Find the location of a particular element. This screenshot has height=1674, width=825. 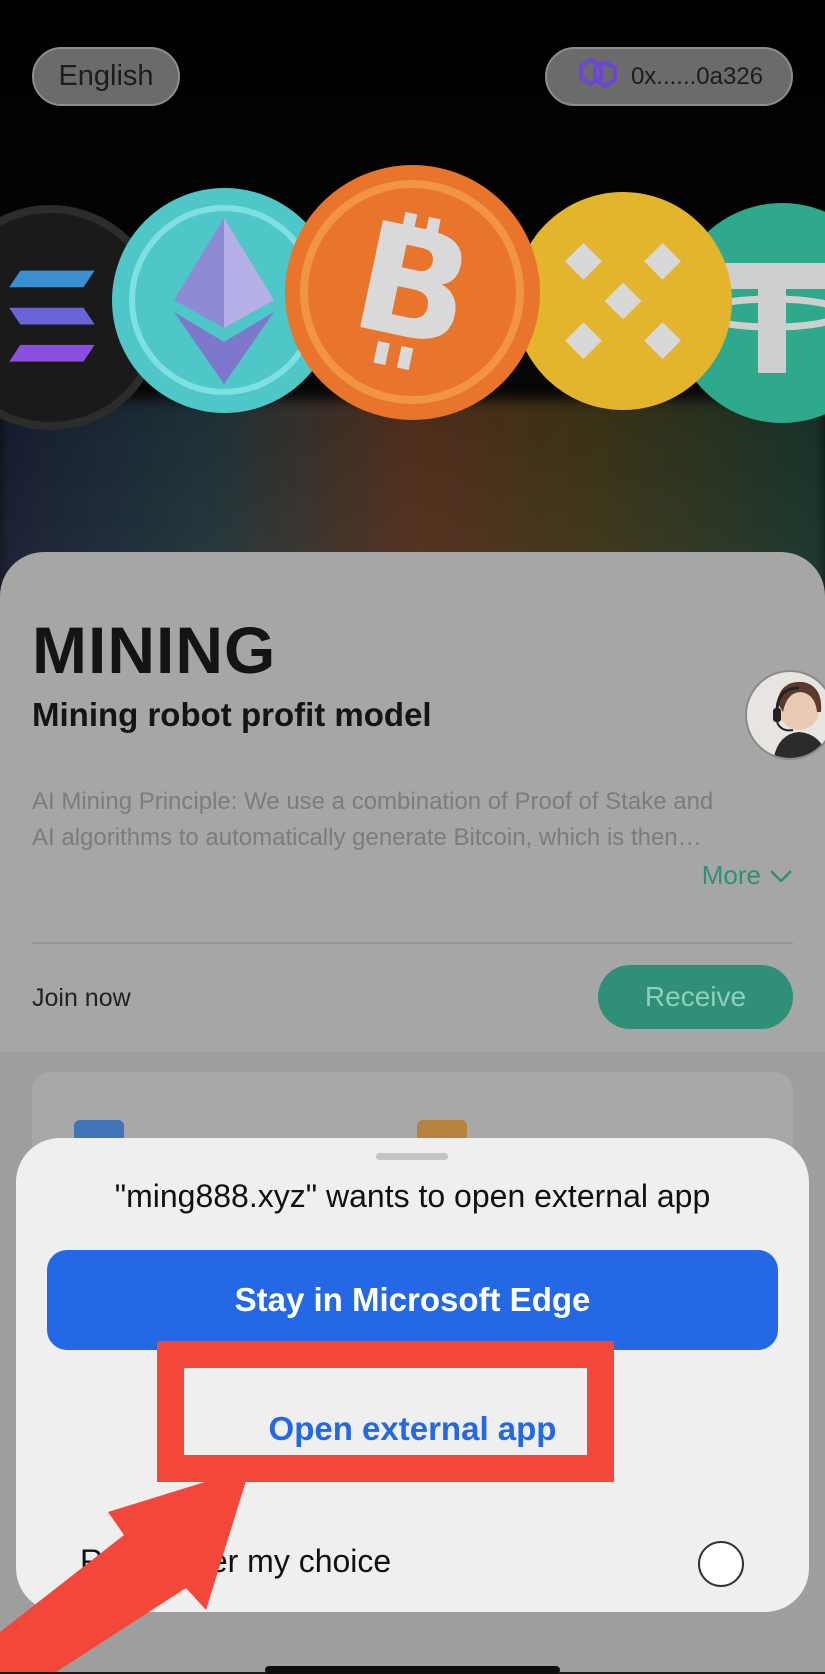

bnb-coin-icon is located at coordinates (623, 301).